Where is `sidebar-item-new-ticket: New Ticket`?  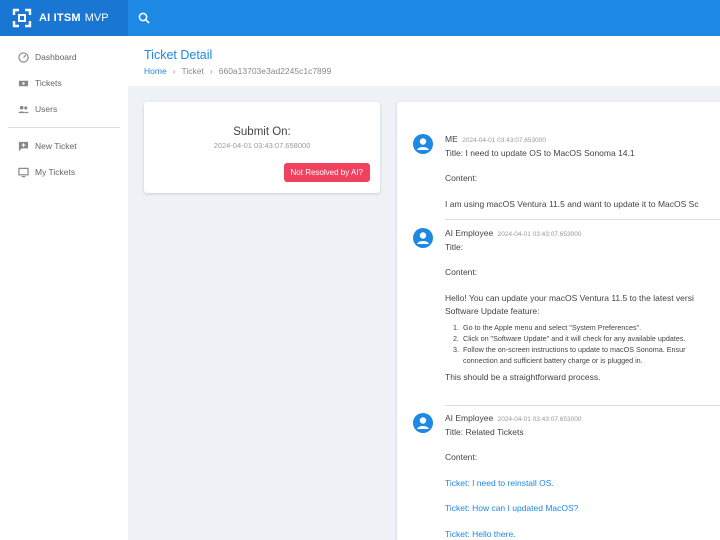 sidebar-item-new-ticket: New Ticket is located at coordinates (64, 146).